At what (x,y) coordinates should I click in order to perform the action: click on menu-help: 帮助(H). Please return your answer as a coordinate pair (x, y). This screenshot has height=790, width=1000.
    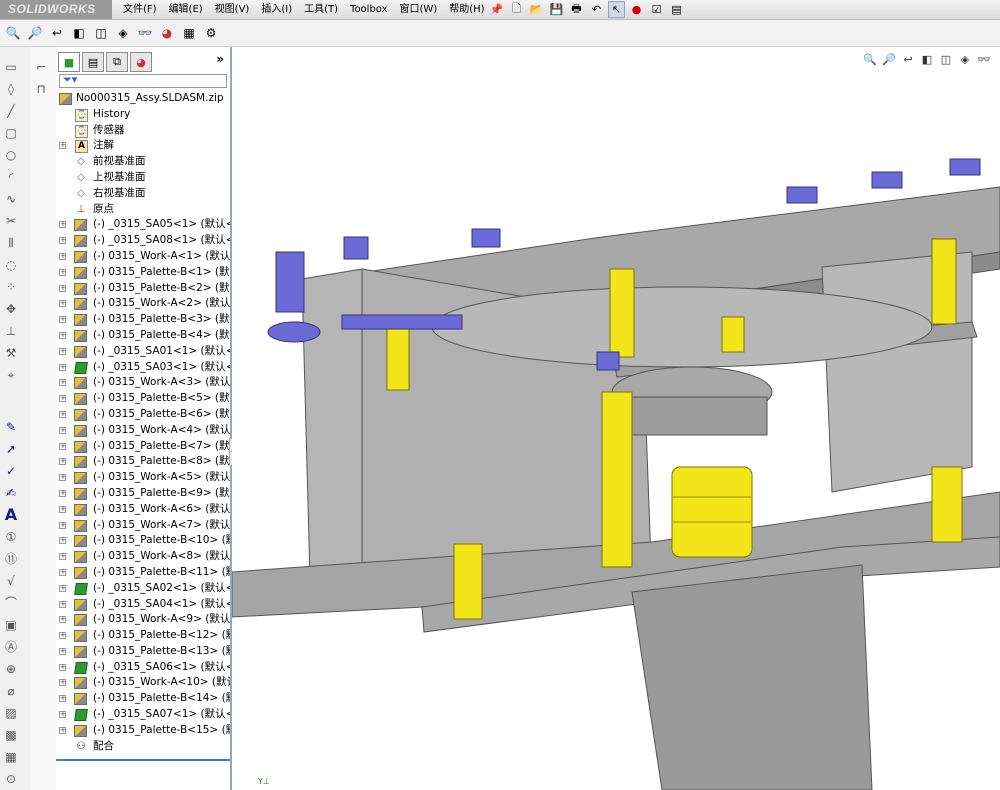
    Looking at the image, I should click on (466, 9).